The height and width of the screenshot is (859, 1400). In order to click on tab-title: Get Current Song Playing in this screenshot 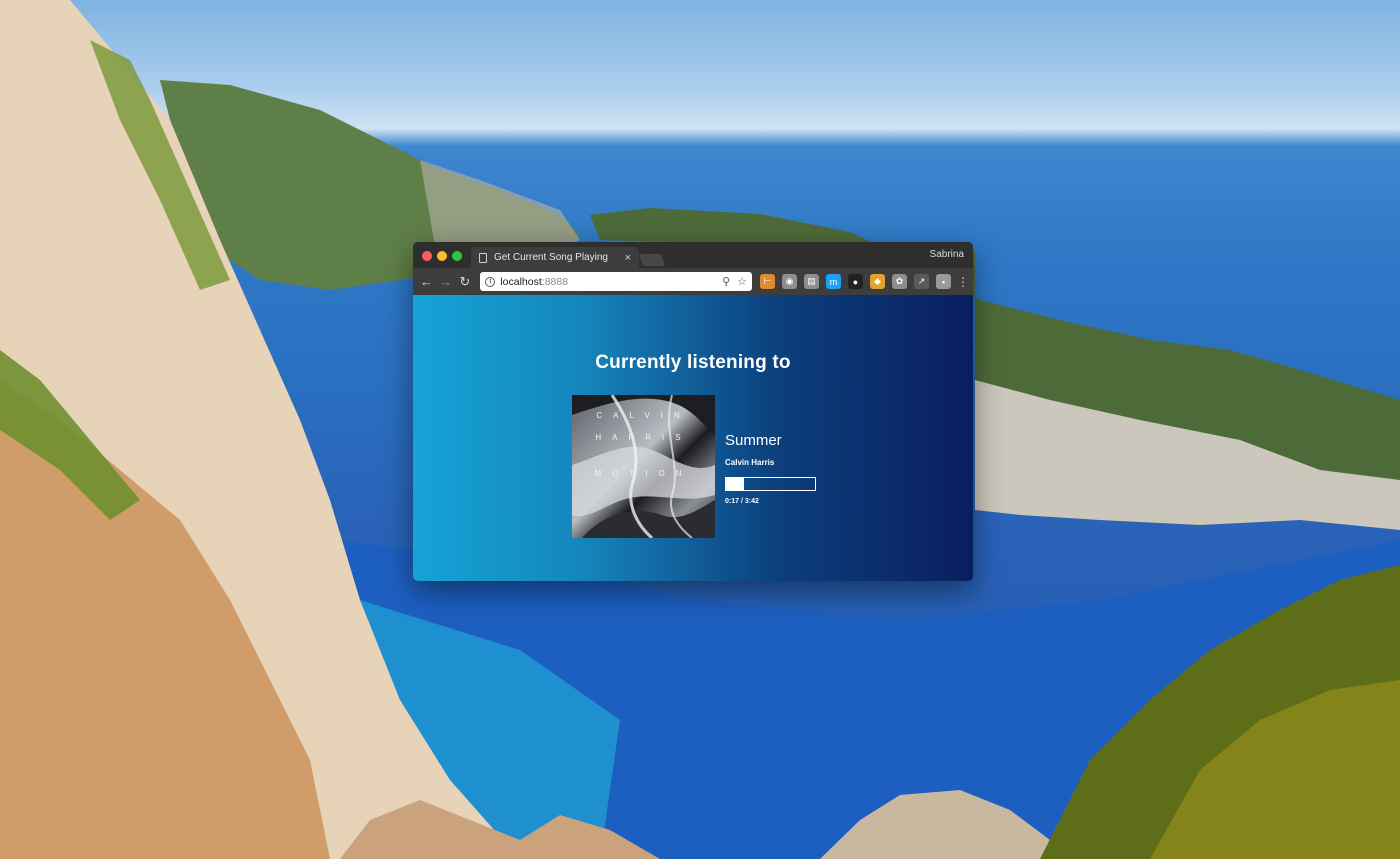, I will do `click(551, 257)`.